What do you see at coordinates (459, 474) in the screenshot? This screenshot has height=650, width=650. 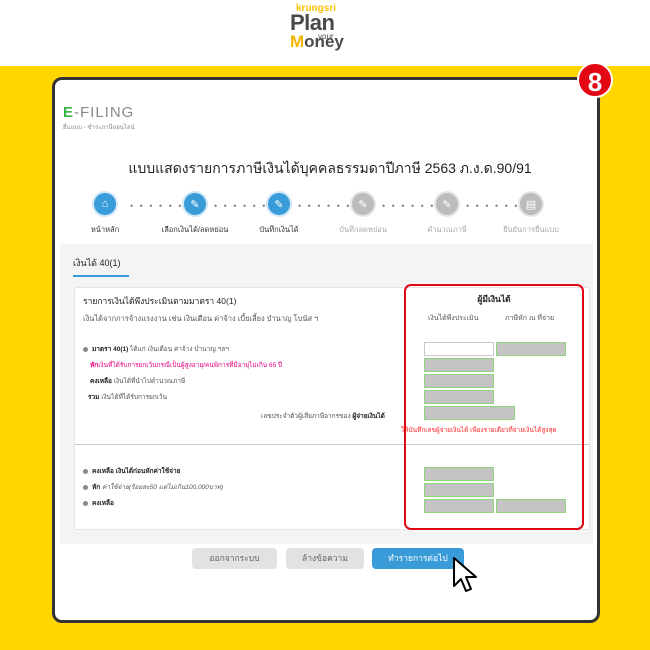 I see `before-expense-field` at bounding box center [459, 474].